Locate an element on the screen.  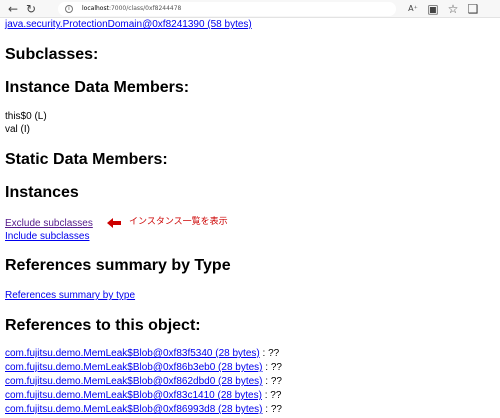
reload-icon: ↻ is located at coordinates (31, 9).